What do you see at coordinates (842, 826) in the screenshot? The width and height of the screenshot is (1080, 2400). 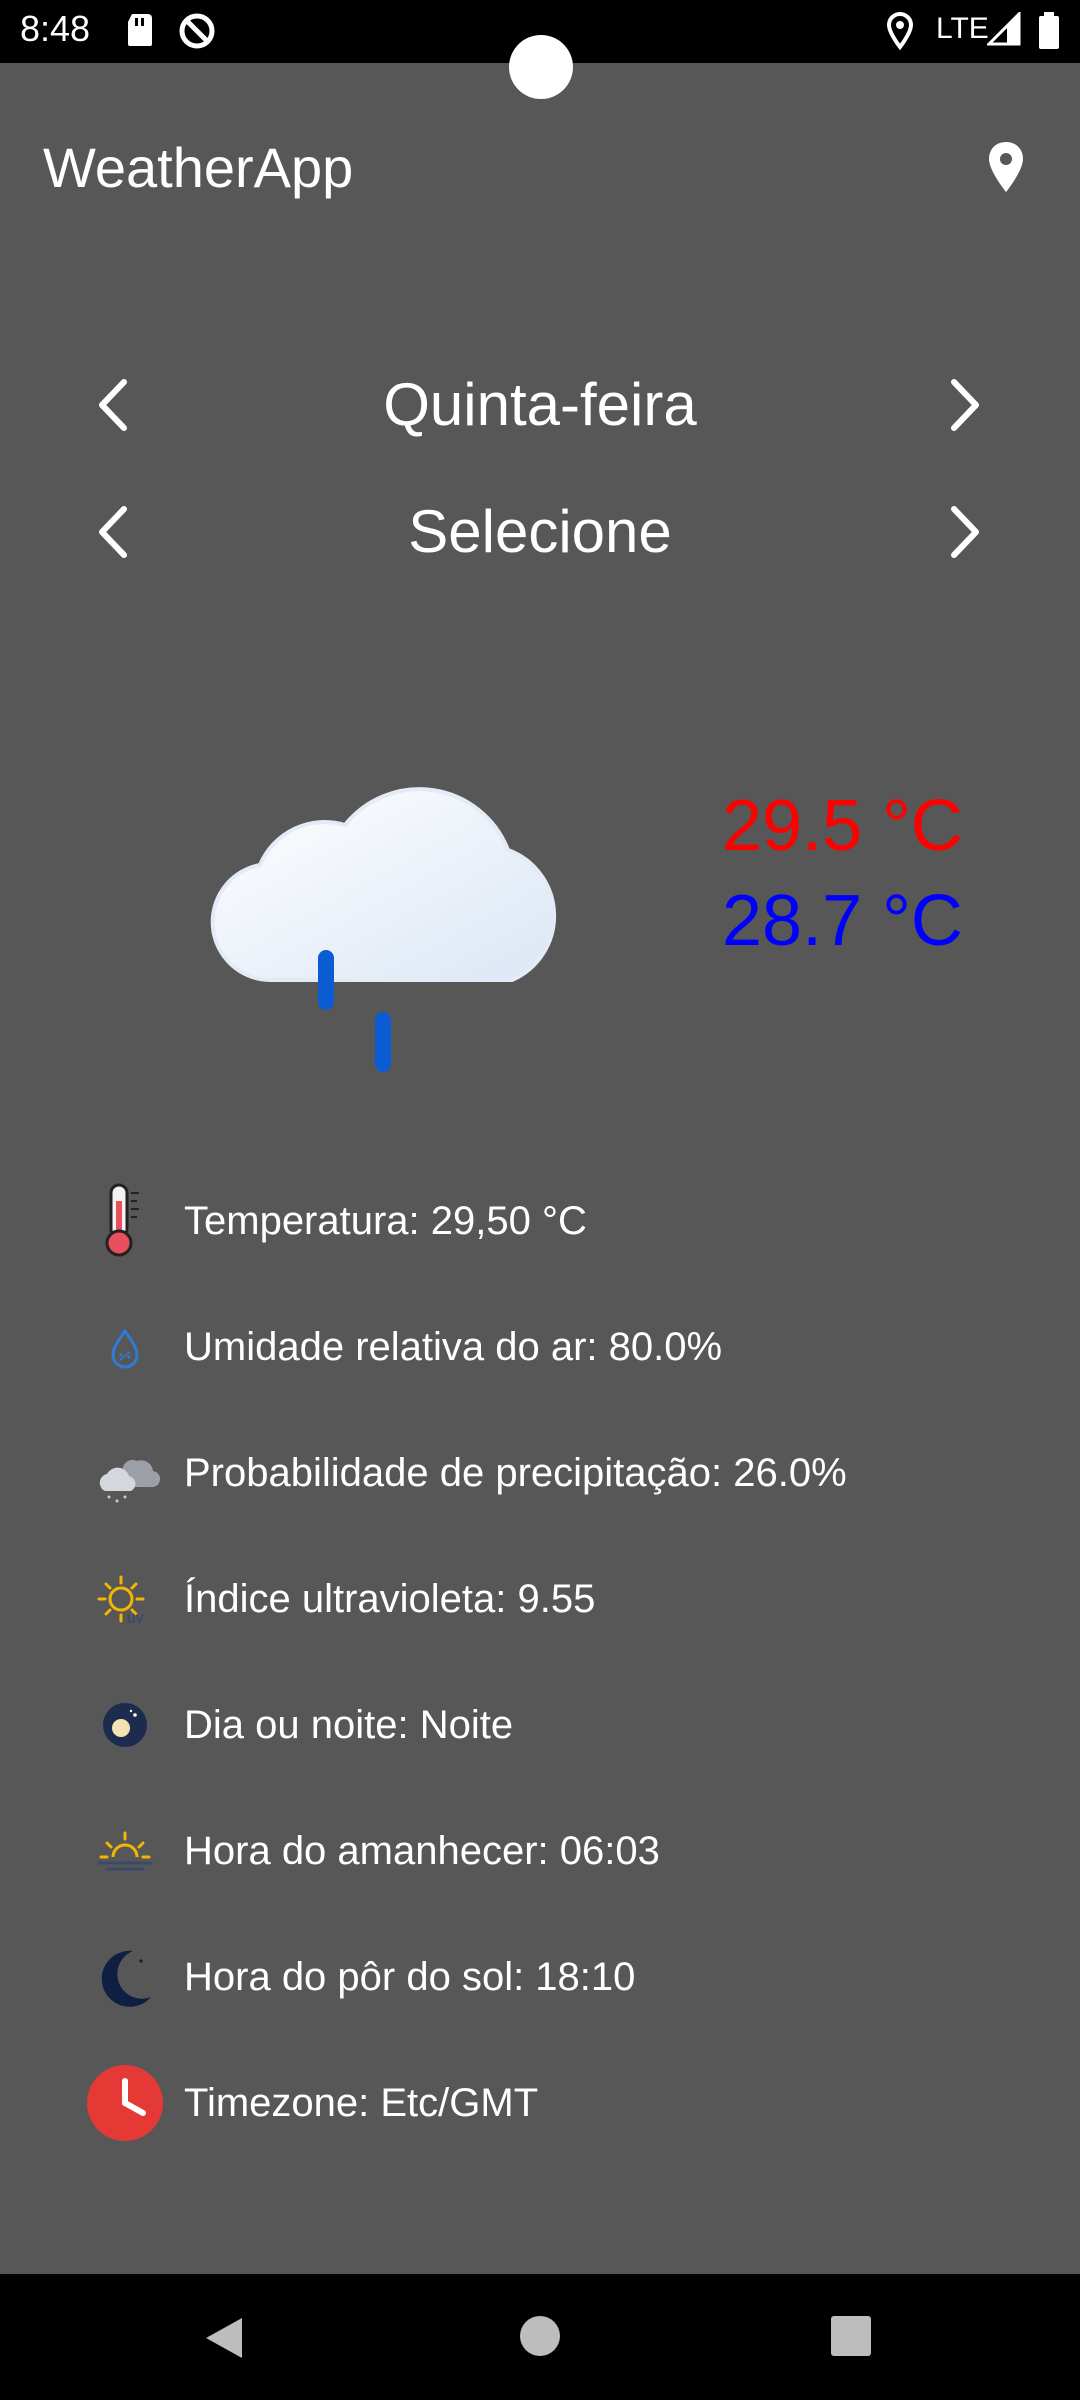 I see `max-temperature: 29.5 °C` at bounding box center [842, 826].